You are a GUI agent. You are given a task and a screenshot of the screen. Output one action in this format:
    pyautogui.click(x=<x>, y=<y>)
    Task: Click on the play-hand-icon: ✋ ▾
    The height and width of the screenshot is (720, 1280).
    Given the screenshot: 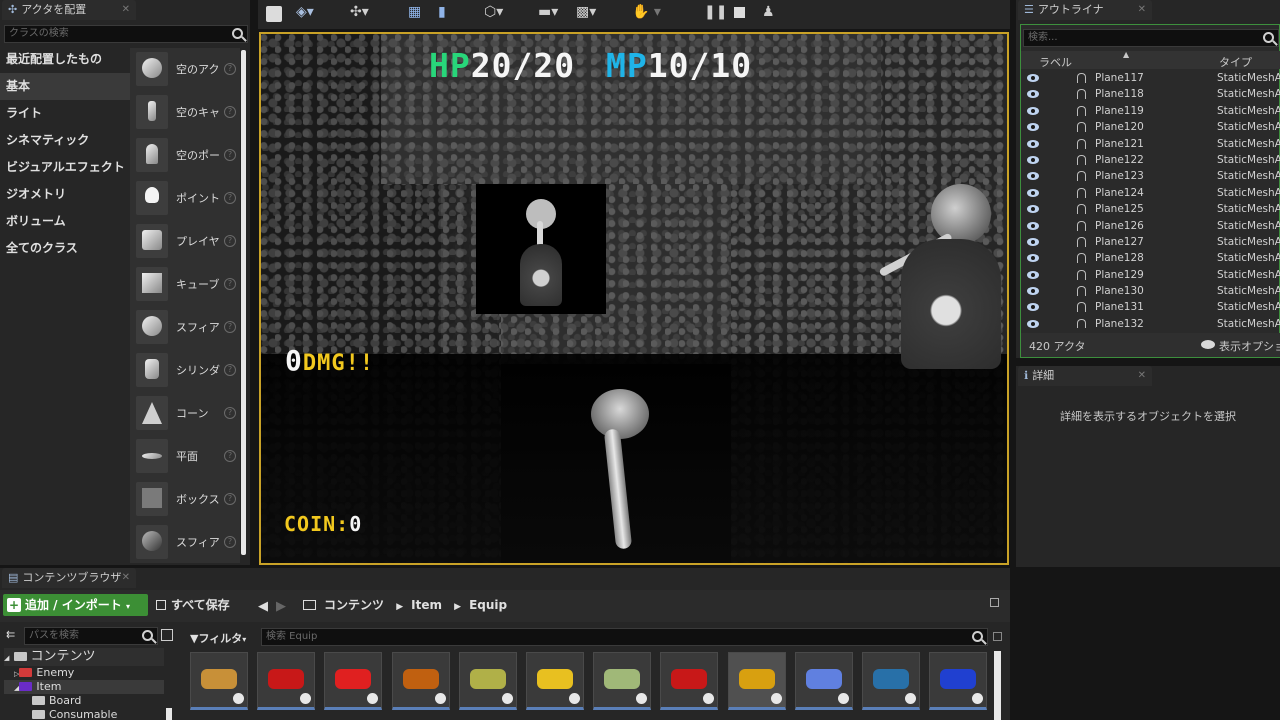 What is the action you would take?
    pyautogui.click(x=646, y=14)
    